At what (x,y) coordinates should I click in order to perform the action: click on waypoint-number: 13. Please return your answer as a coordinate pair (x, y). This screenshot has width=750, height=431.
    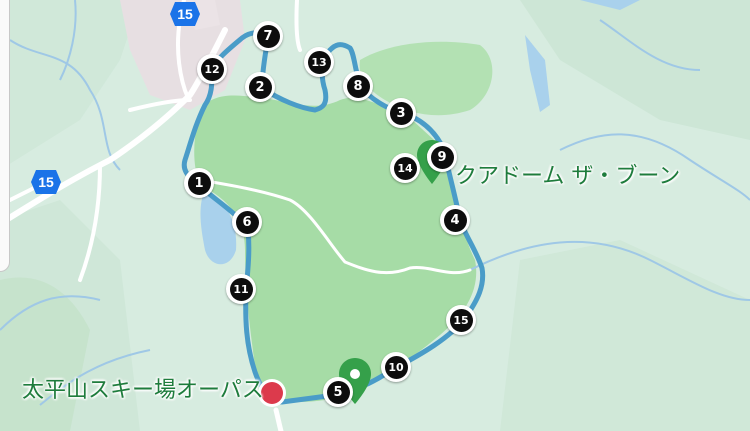
    Looking at the image, I should click on (319, 62).